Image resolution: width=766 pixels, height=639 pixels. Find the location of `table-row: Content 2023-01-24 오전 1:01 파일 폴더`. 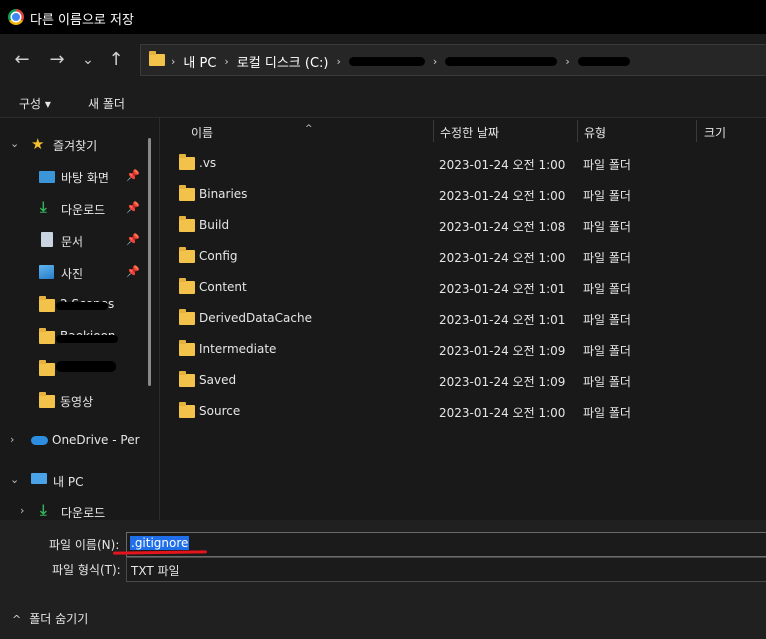

table-row: Content 2023-01-24 오전 1:01 파일 폴더 is located at coordinates (463, 287).